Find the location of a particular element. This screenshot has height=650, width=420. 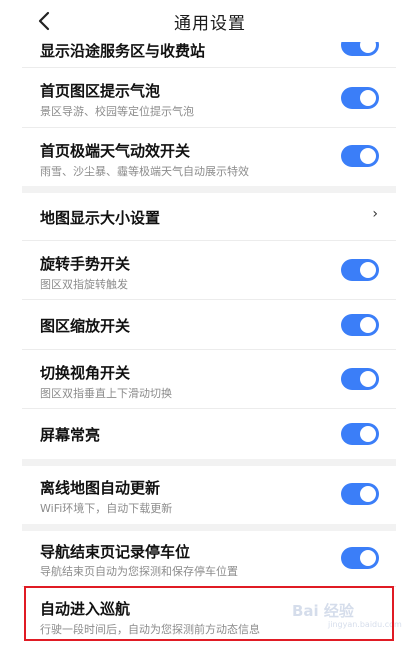

chevron-right-icon: › is located at coordinates (375, 214).